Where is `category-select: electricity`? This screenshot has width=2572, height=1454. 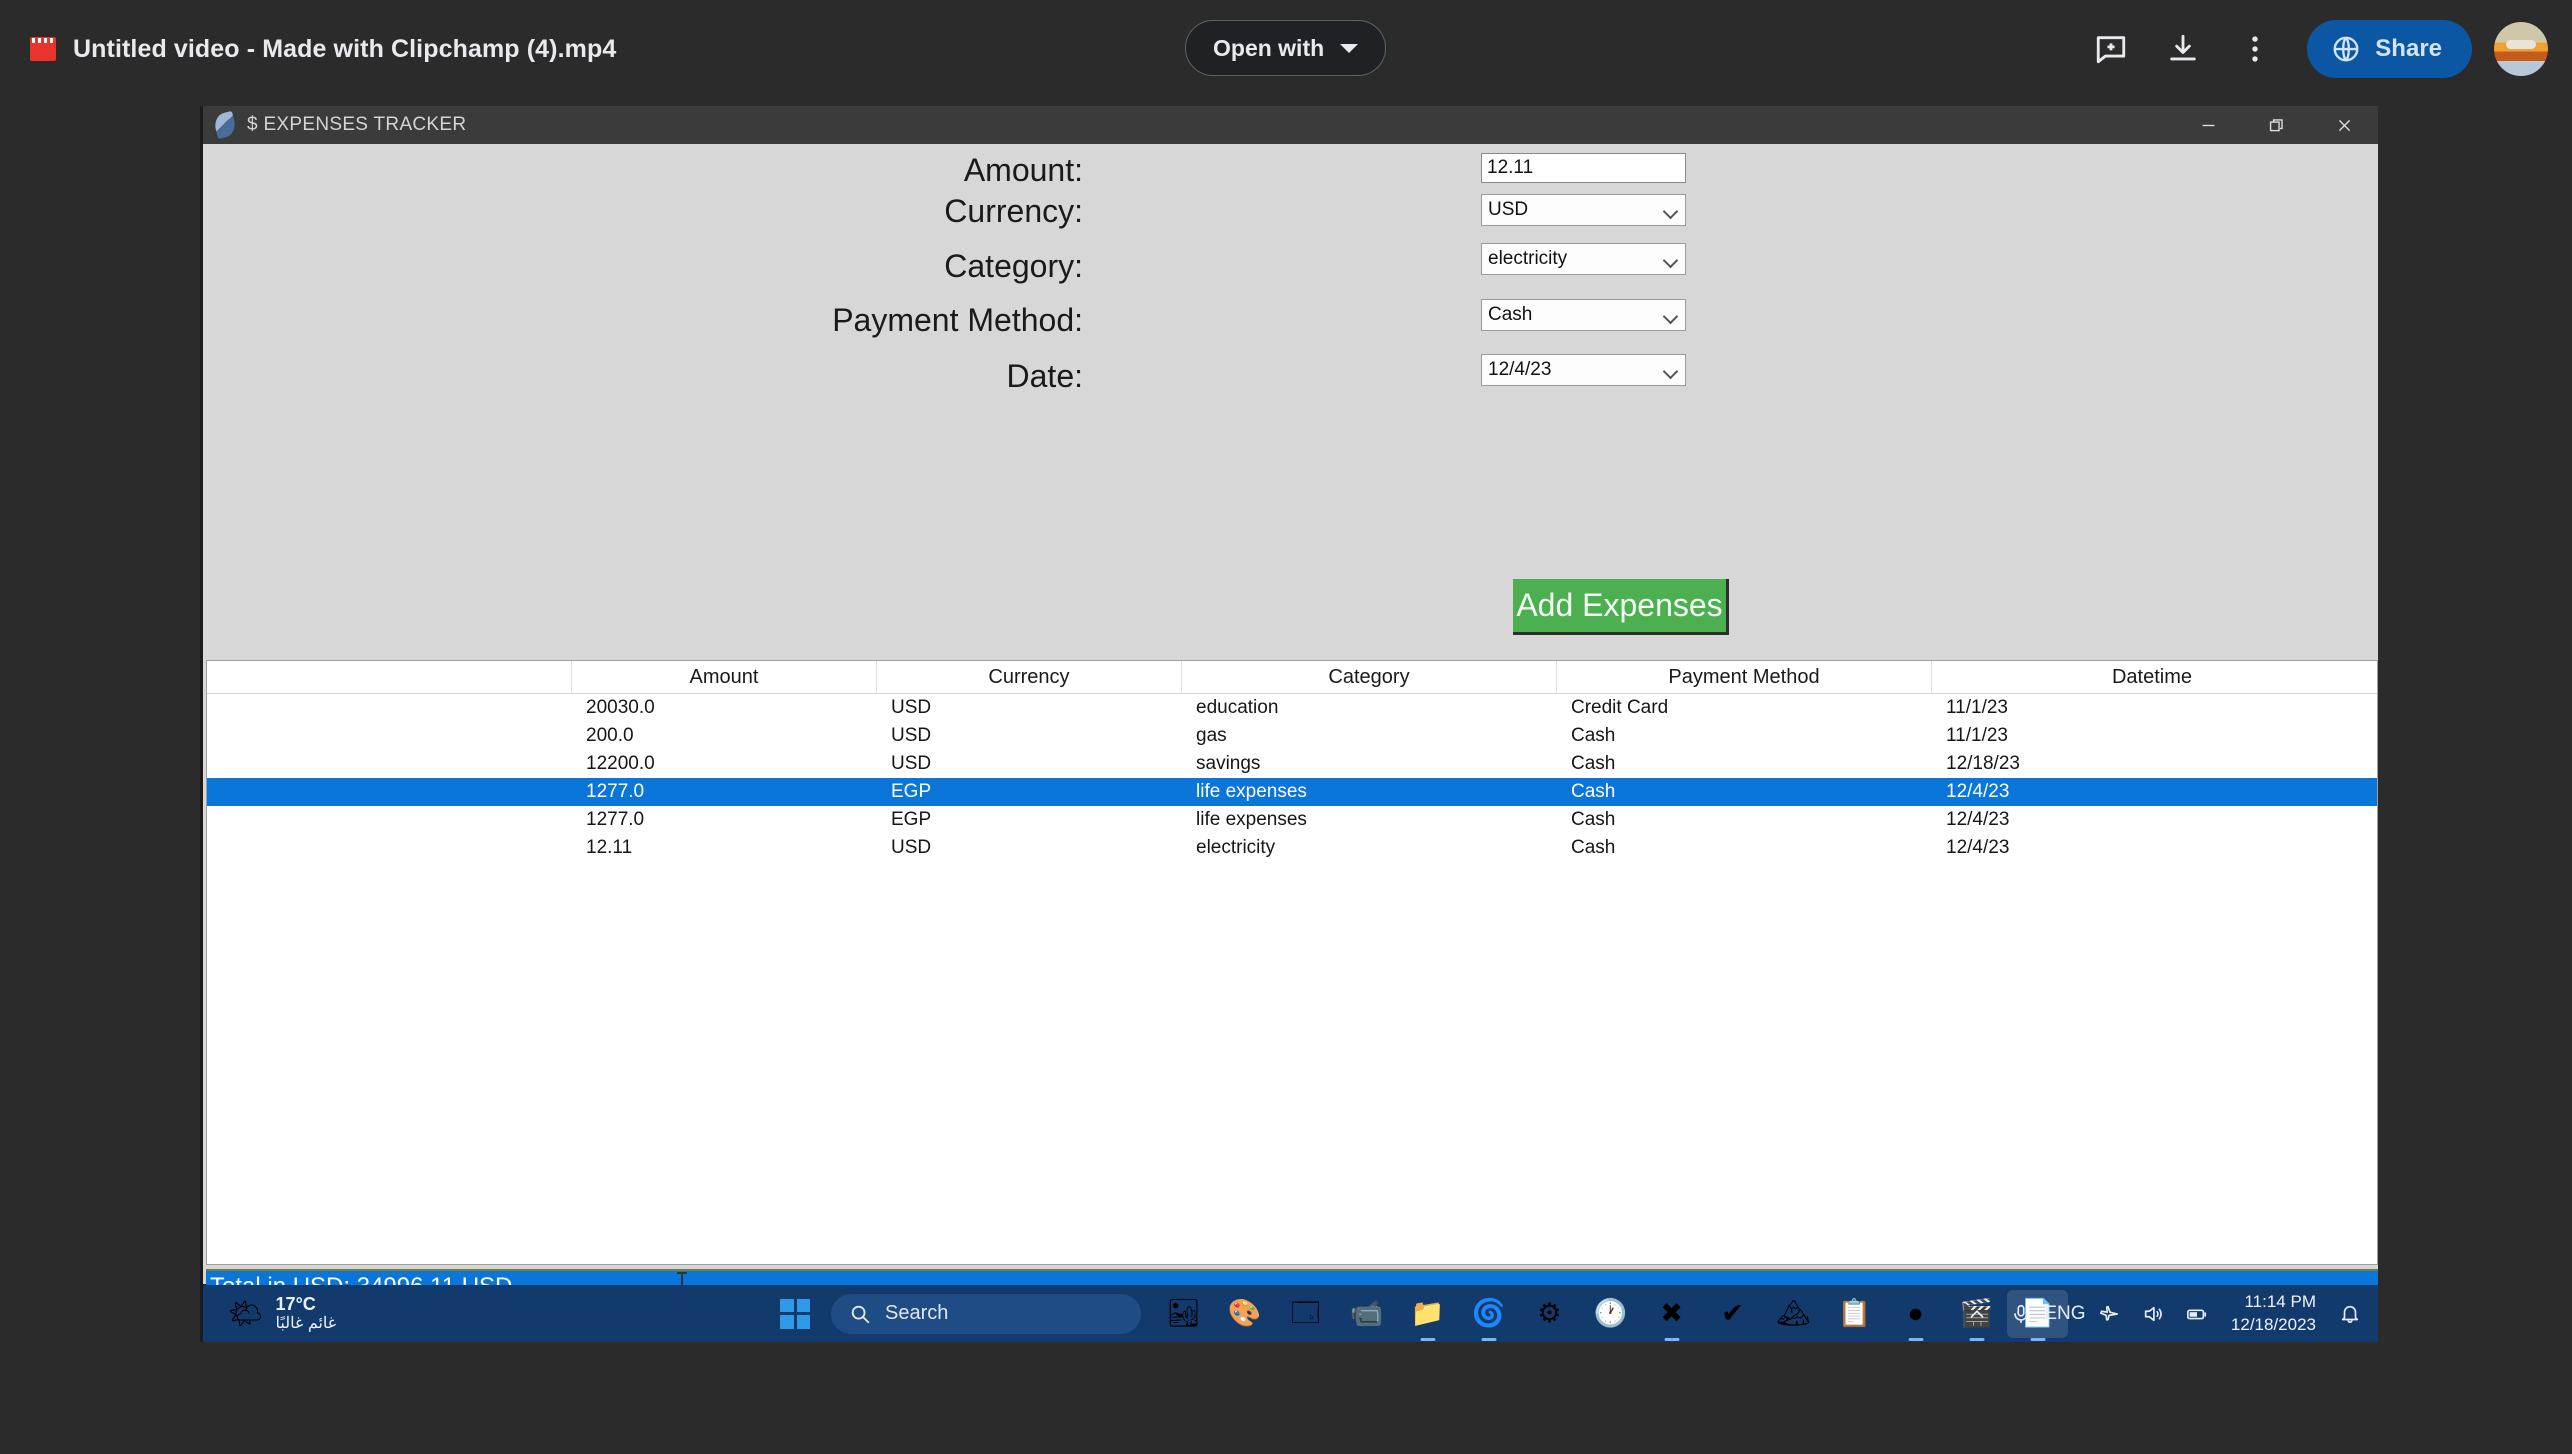 category-select: electricity is located at coordinates (1583, 259).